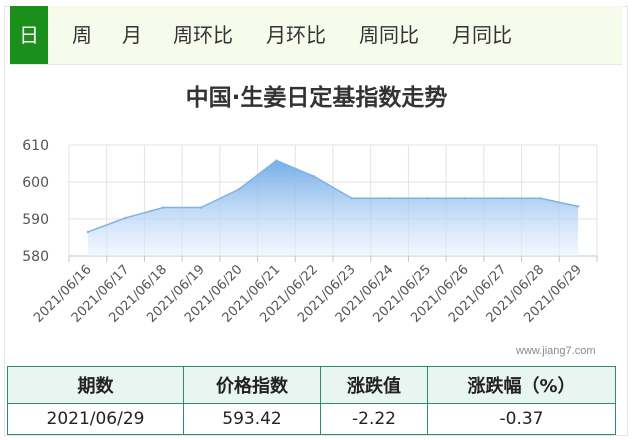  Describe the element at coordinates (35, 220) in the screenshot. I see `y-tick-label: 590` at that location.